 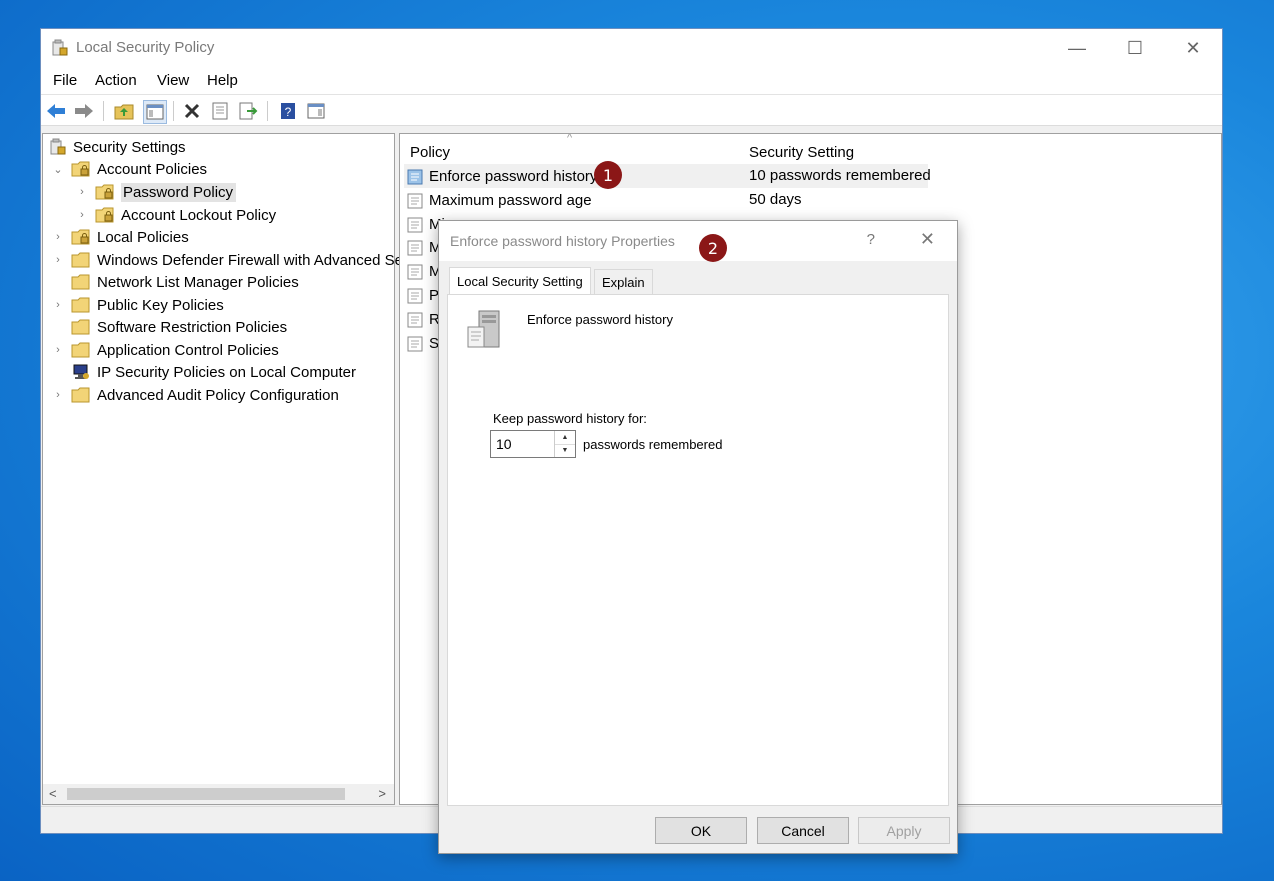 I want to click on close-button: ✕, so click(x=1193, y=48).